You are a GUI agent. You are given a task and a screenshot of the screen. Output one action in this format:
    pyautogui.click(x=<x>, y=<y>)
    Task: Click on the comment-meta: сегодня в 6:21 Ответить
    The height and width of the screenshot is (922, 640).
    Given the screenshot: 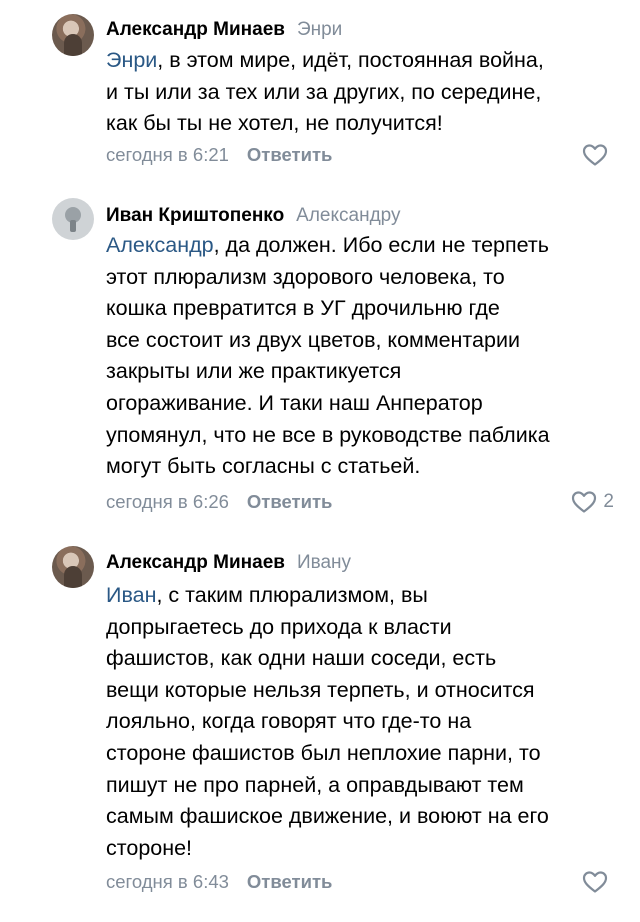 What is the action you would take?
    pyautogui.click(x=219, y=155)
    